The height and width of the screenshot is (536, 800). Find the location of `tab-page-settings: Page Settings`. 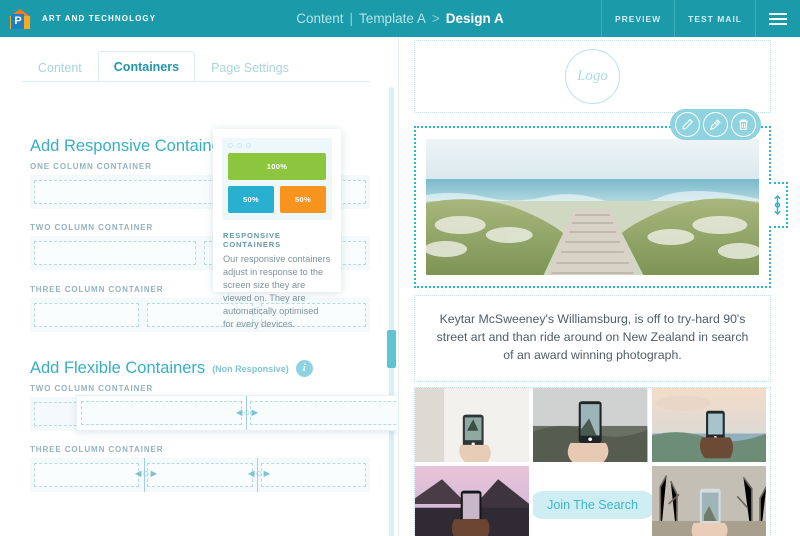

tab-page-settings: Page Settings is located at coordinates (250, 67).